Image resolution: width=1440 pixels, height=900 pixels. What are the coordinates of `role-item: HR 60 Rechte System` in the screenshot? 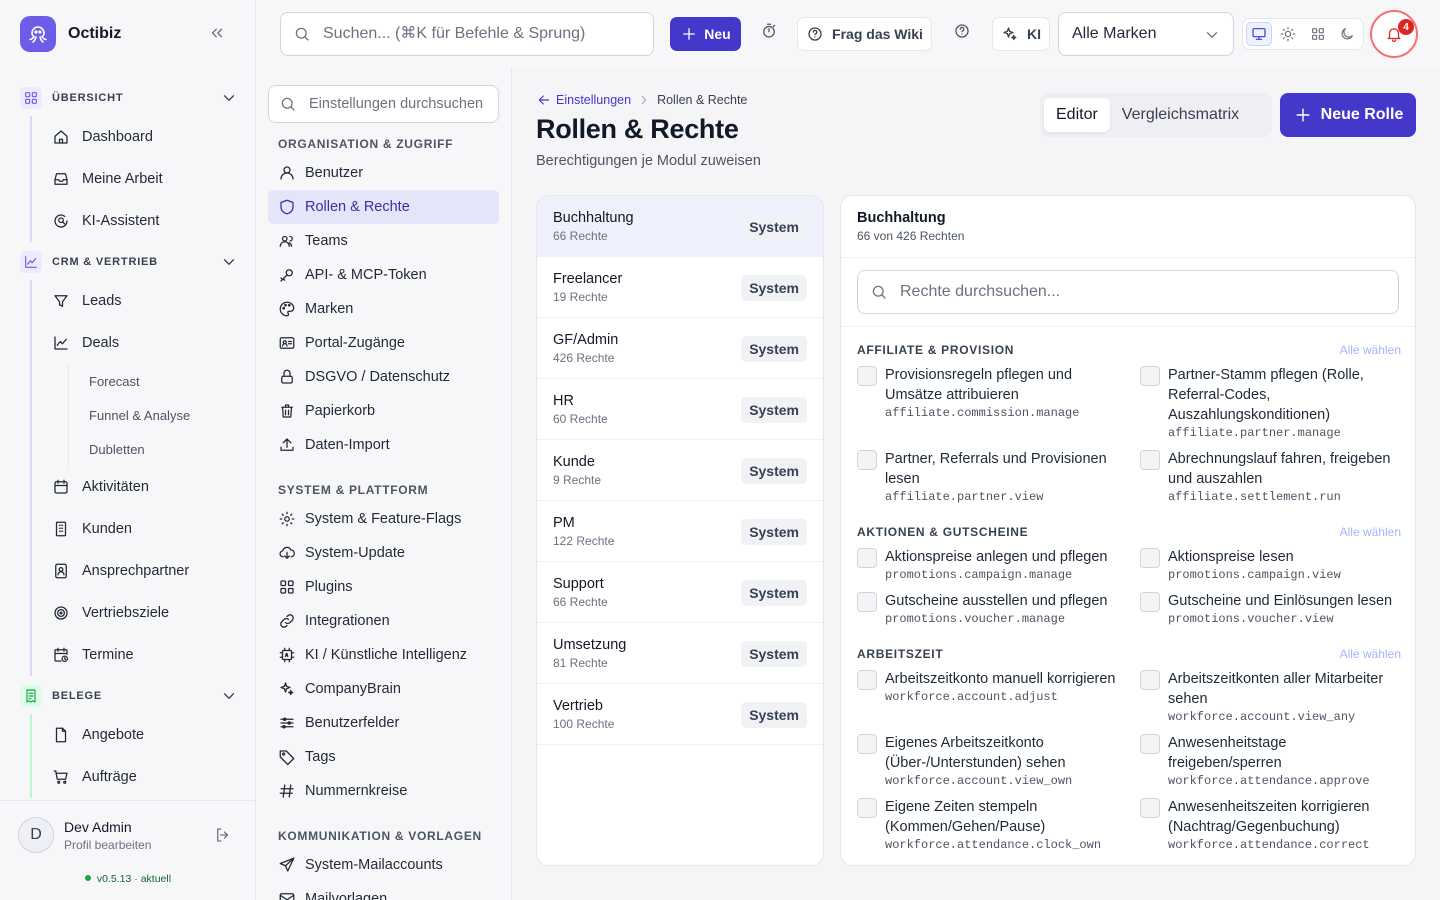 It's located at (680, 409).